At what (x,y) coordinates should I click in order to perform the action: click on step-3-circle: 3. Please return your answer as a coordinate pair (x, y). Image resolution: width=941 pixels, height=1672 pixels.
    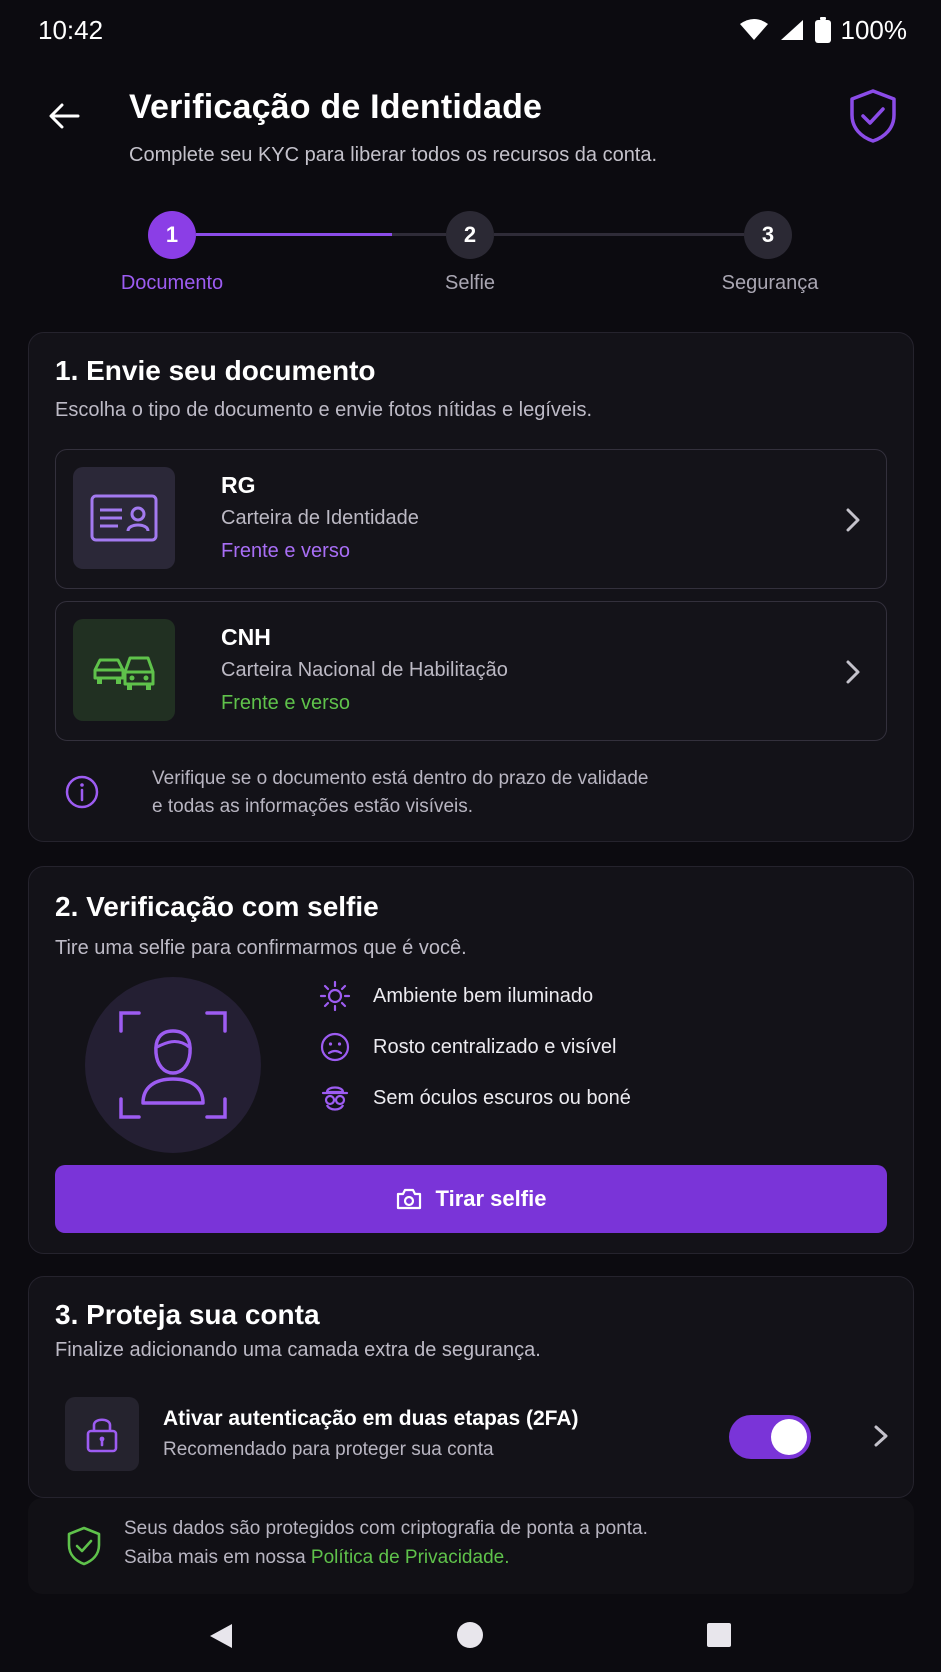
    Looking at the image, I should click on (768, 235).